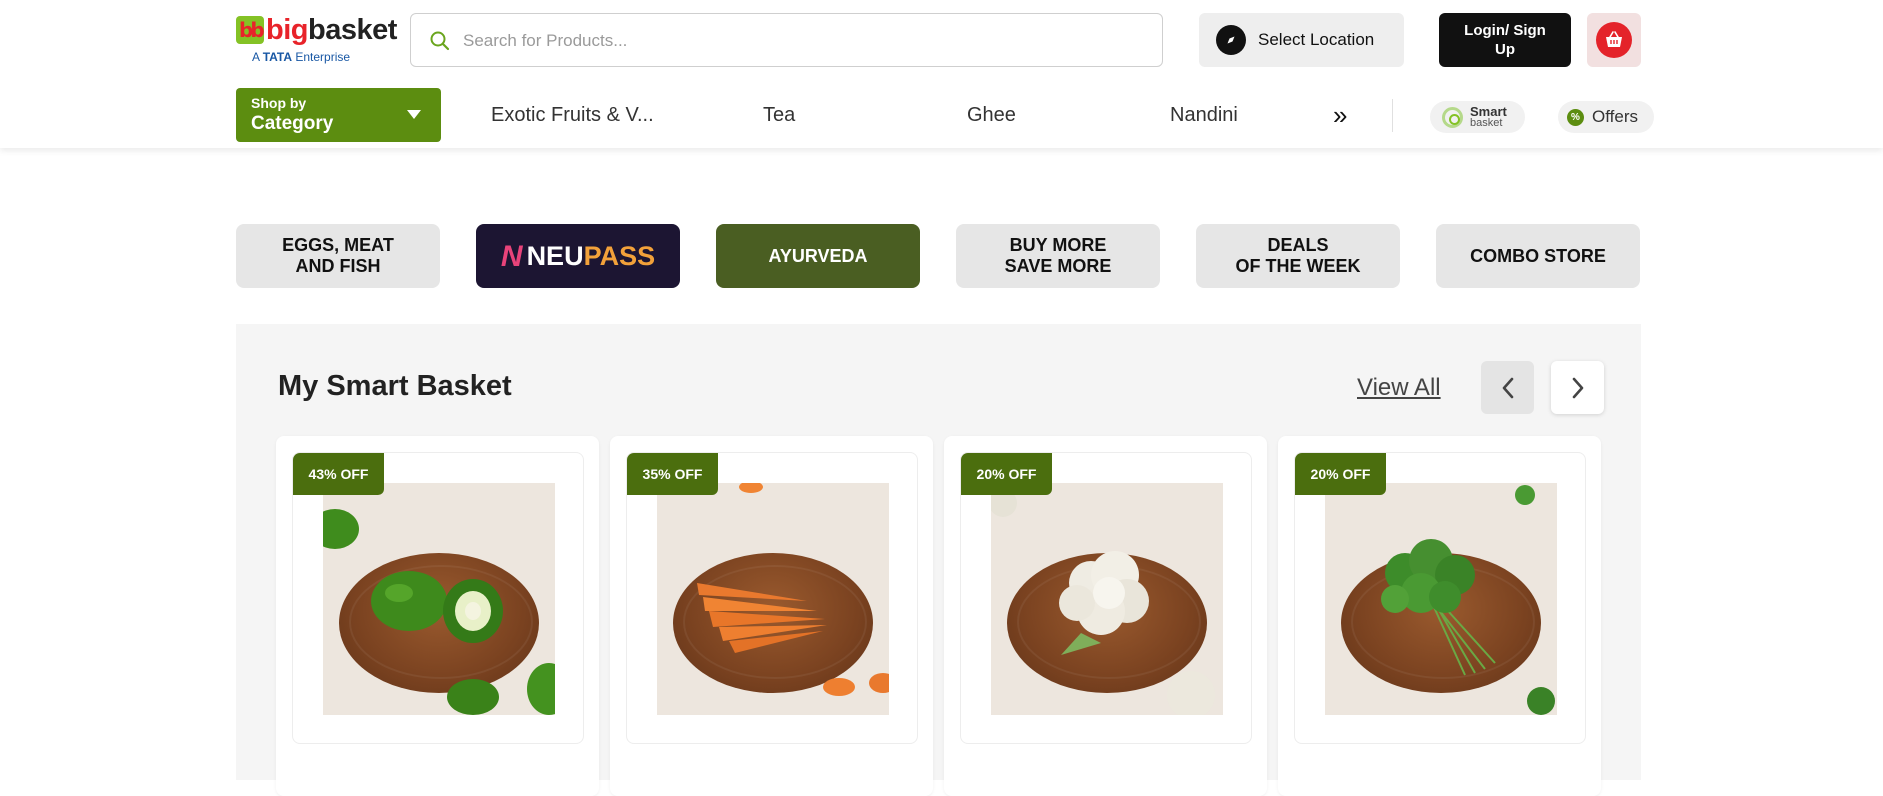  I want to click on tile-neupass: N NEU PASS, so click(578, 256).